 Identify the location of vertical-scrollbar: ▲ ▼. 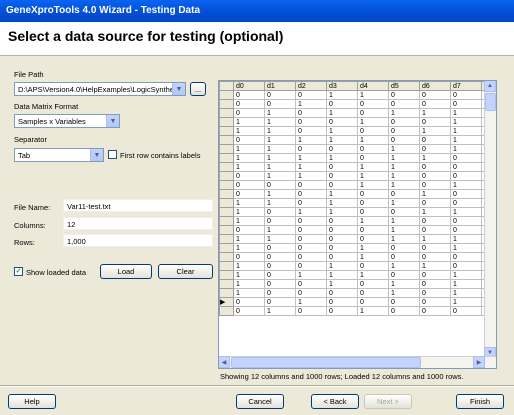
(490, 220).